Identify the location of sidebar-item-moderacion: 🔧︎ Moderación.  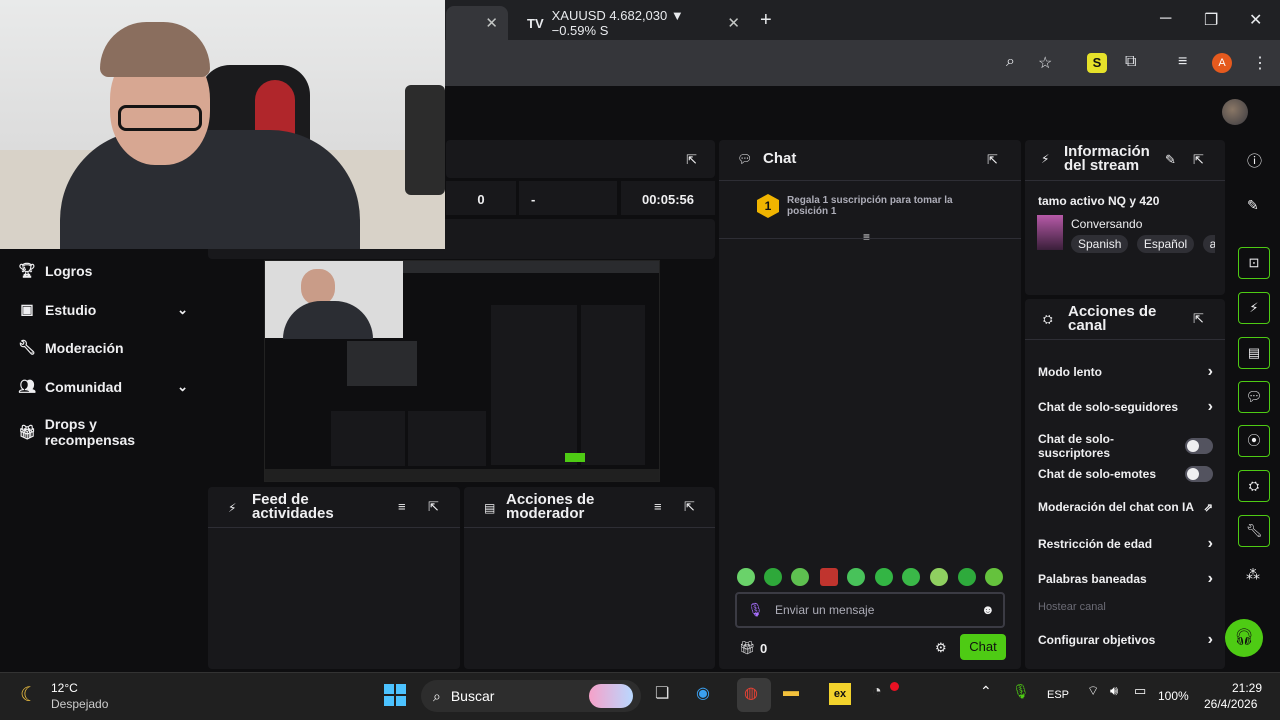
(103, 347).